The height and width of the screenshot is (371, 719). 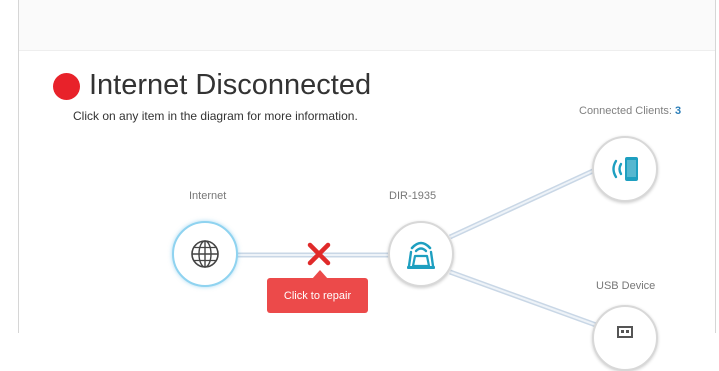 What do you see at coordinates (626, 286) in the screenshot?
I see `usb-device-label: USB Device` at bounding box center [626, 286].